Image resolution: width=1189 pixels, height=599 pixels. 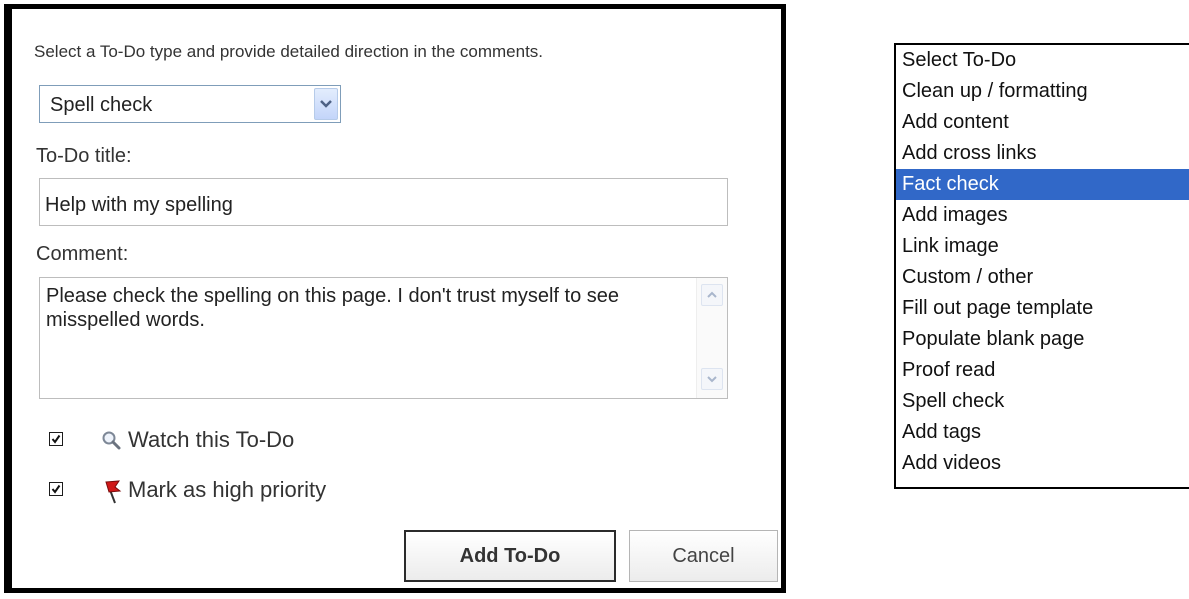 What do you see at coordinates (112, 494) in the screenshot?
I see `red-flag-icon` at bounding box center [112, 494].